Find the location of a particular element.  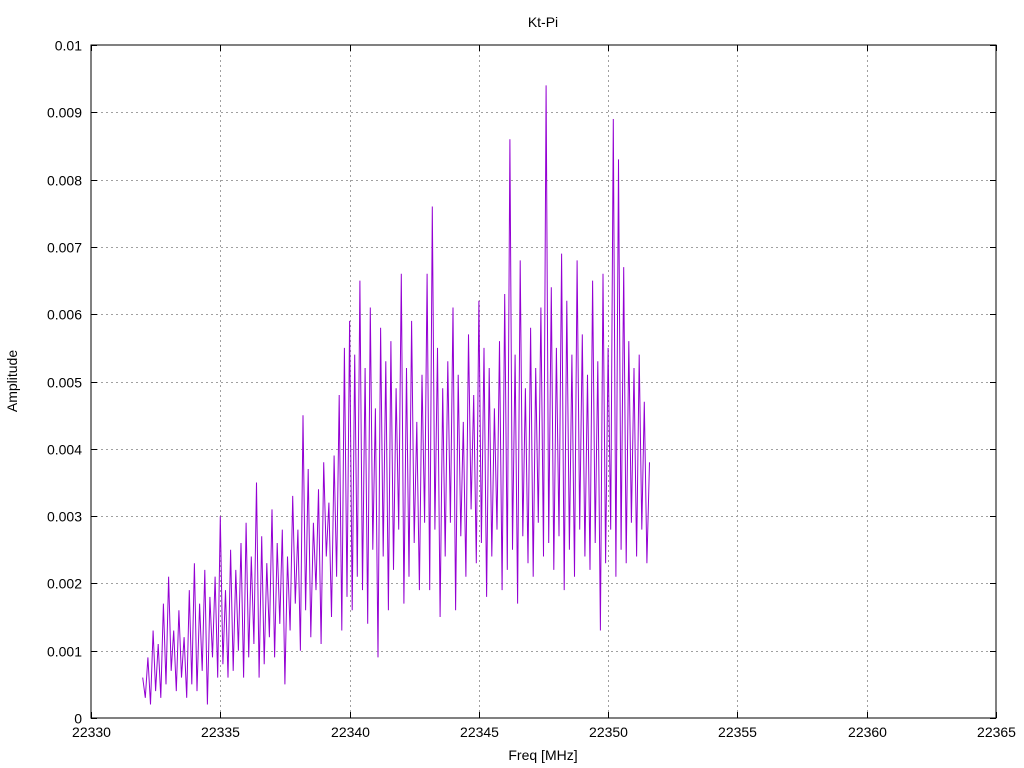

x-tick-label: 22365 is located at coordinates (996, 732).